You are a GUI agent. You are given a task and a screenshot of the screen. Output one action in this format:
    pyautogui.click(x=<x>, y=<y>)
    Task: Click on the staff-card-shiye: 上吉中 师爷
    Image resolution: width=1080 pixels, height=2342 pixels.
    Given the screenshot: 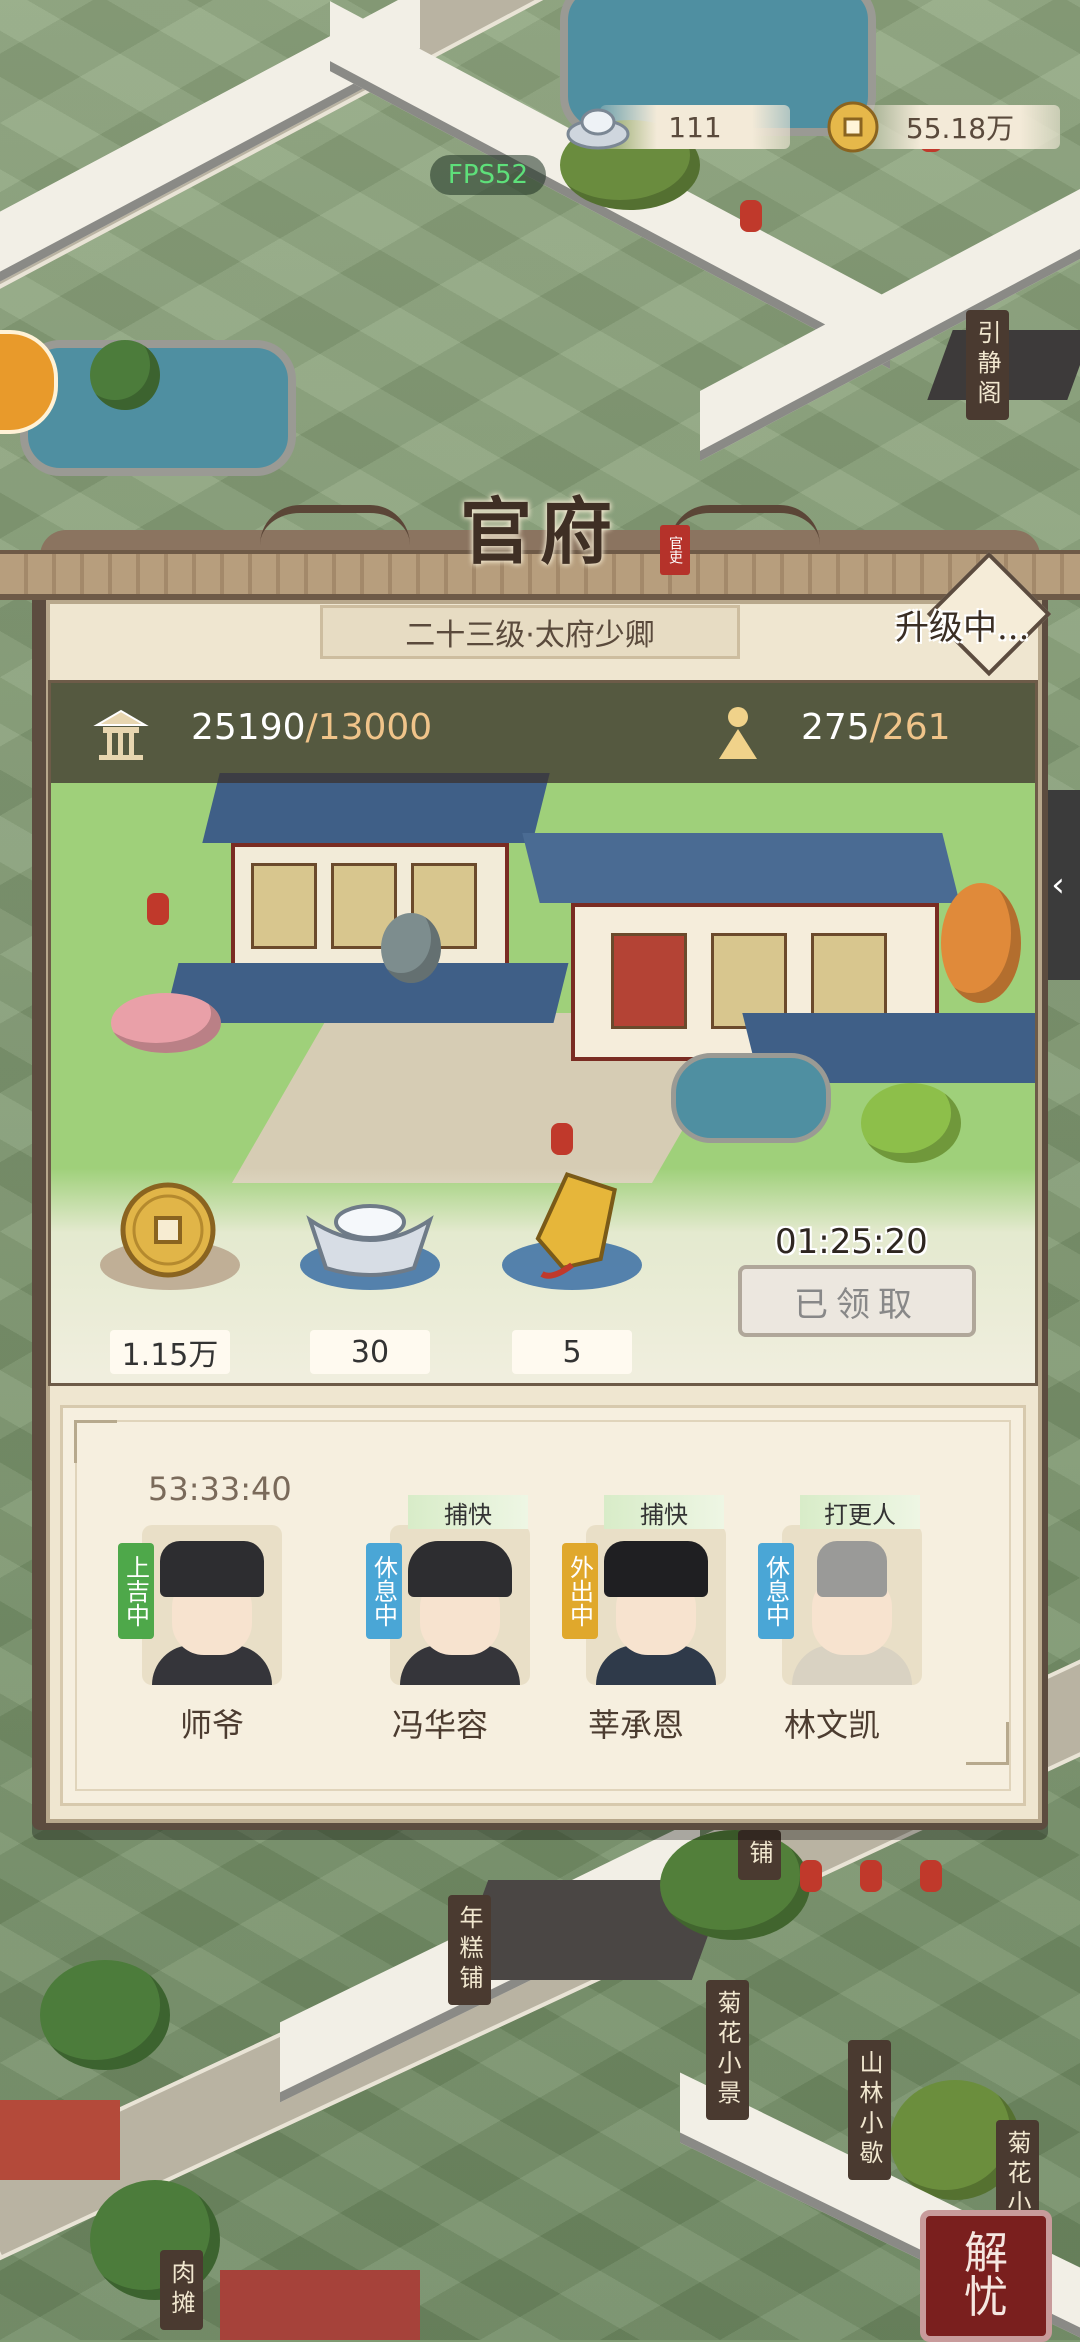 What is the action you would take?
    pyautogui.click(x=197, y=1634)
    